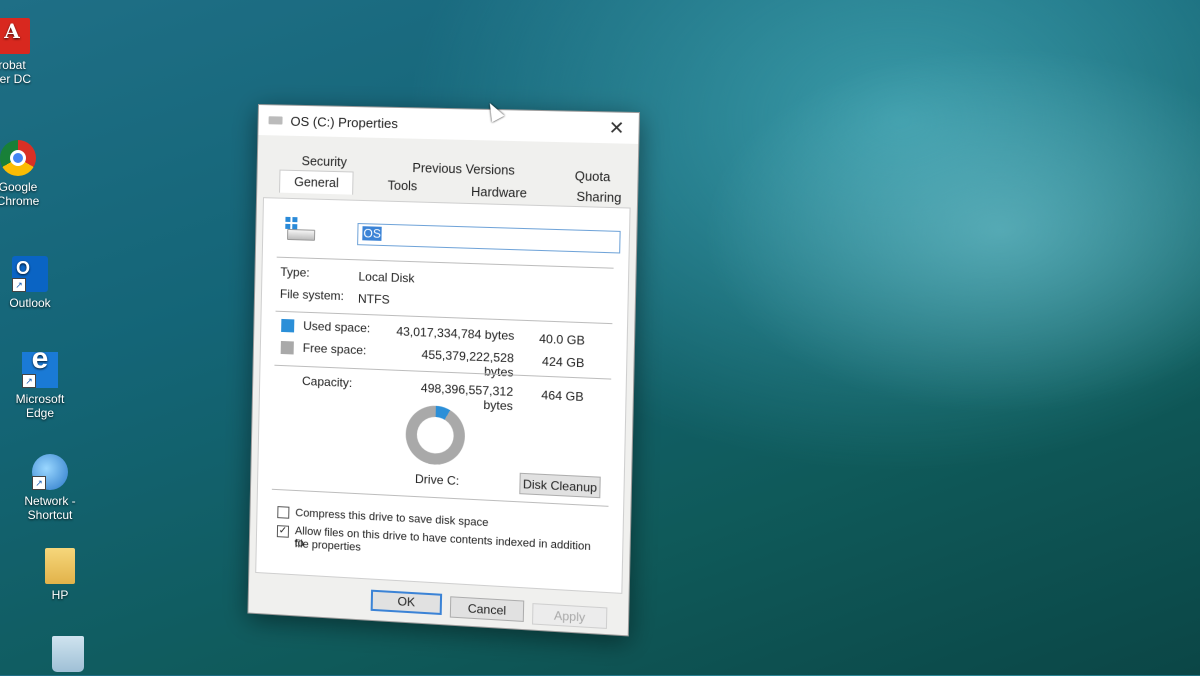 This screenshot has width=1200, height=676. I want to click on tab-previous-versions: Previous Versions, so click(463, 169).